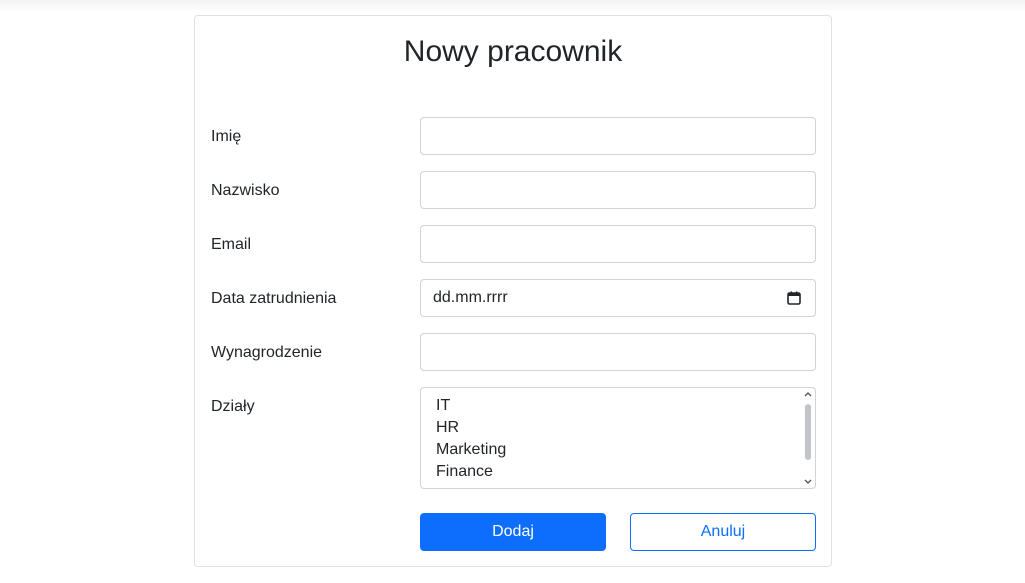 The image size is (1025, 583). I want to click on first-name-input, so click(618, 136).